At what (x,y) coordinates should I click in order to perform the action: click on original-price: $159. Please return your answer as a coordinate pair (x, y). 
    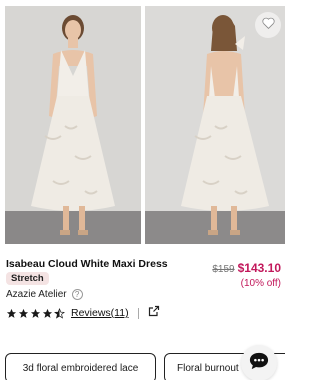
    Looking at the image, I should click on (223, 269).